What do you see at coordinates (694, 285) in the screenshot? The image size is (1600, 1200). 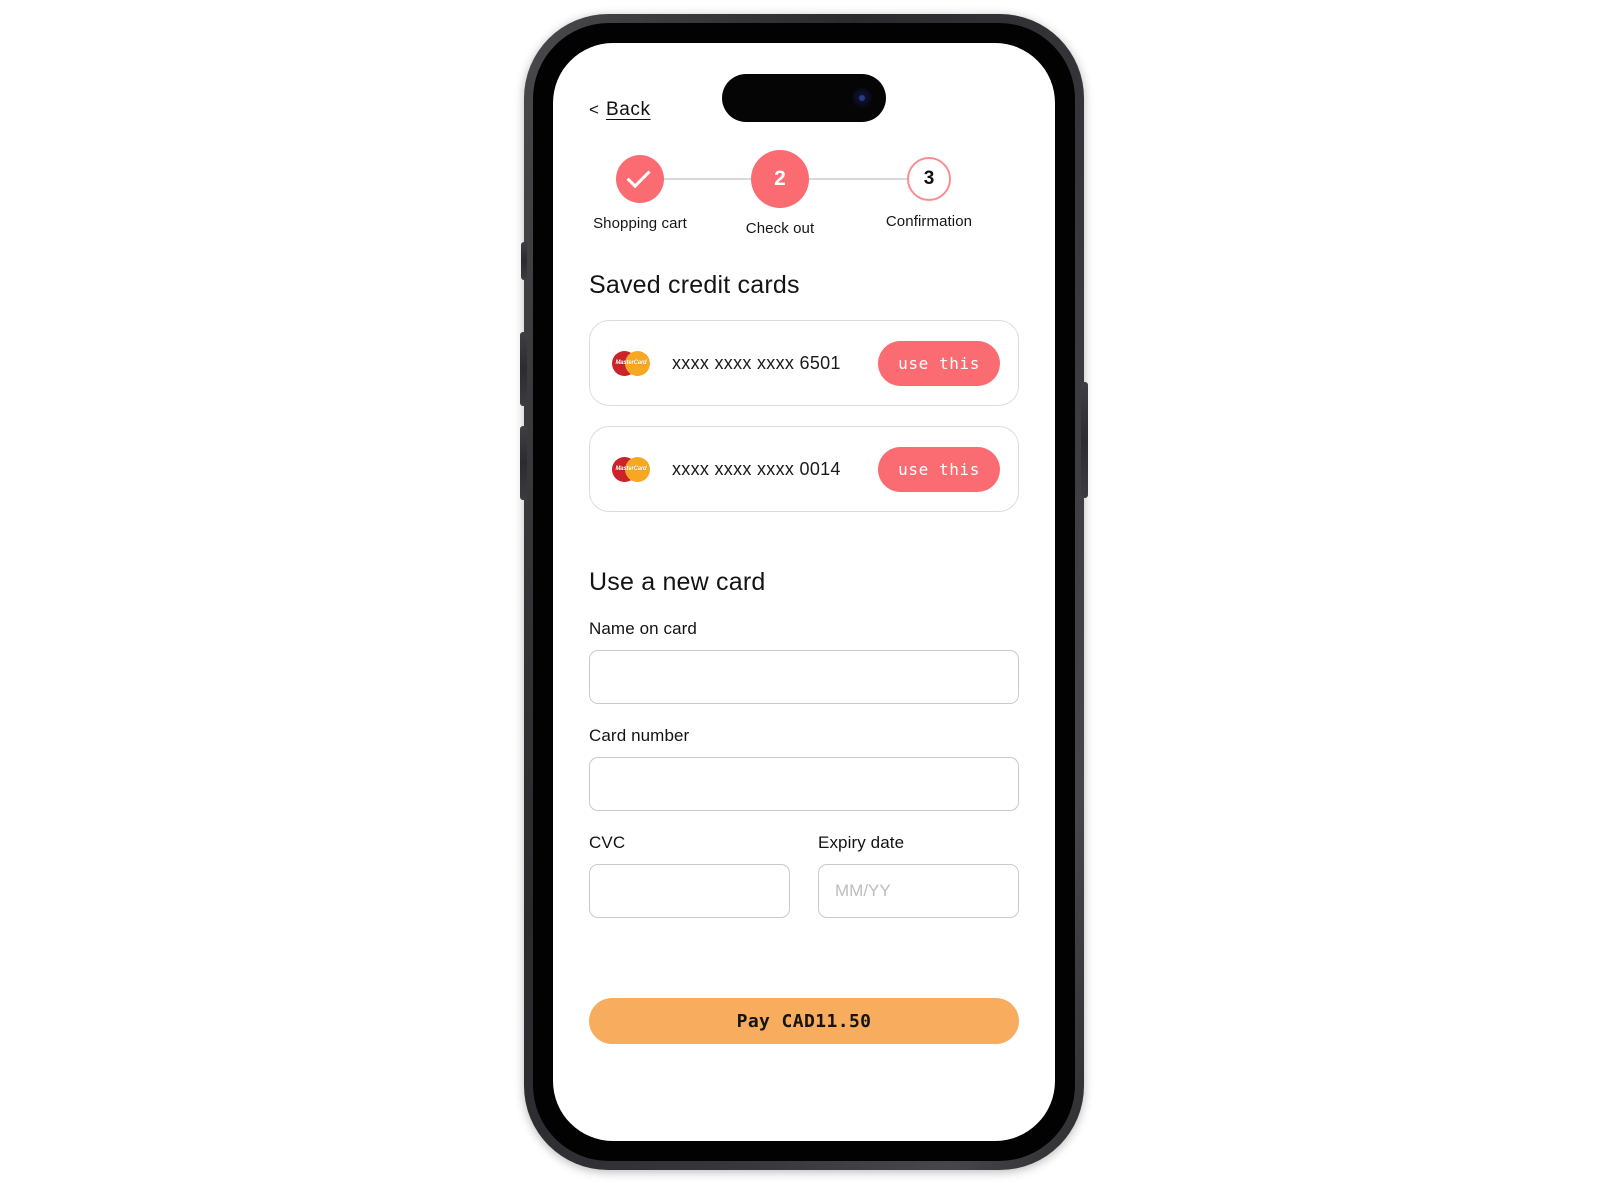 I see `saved-cards-title: Saved credit cards` at bounding box center [694, 285].